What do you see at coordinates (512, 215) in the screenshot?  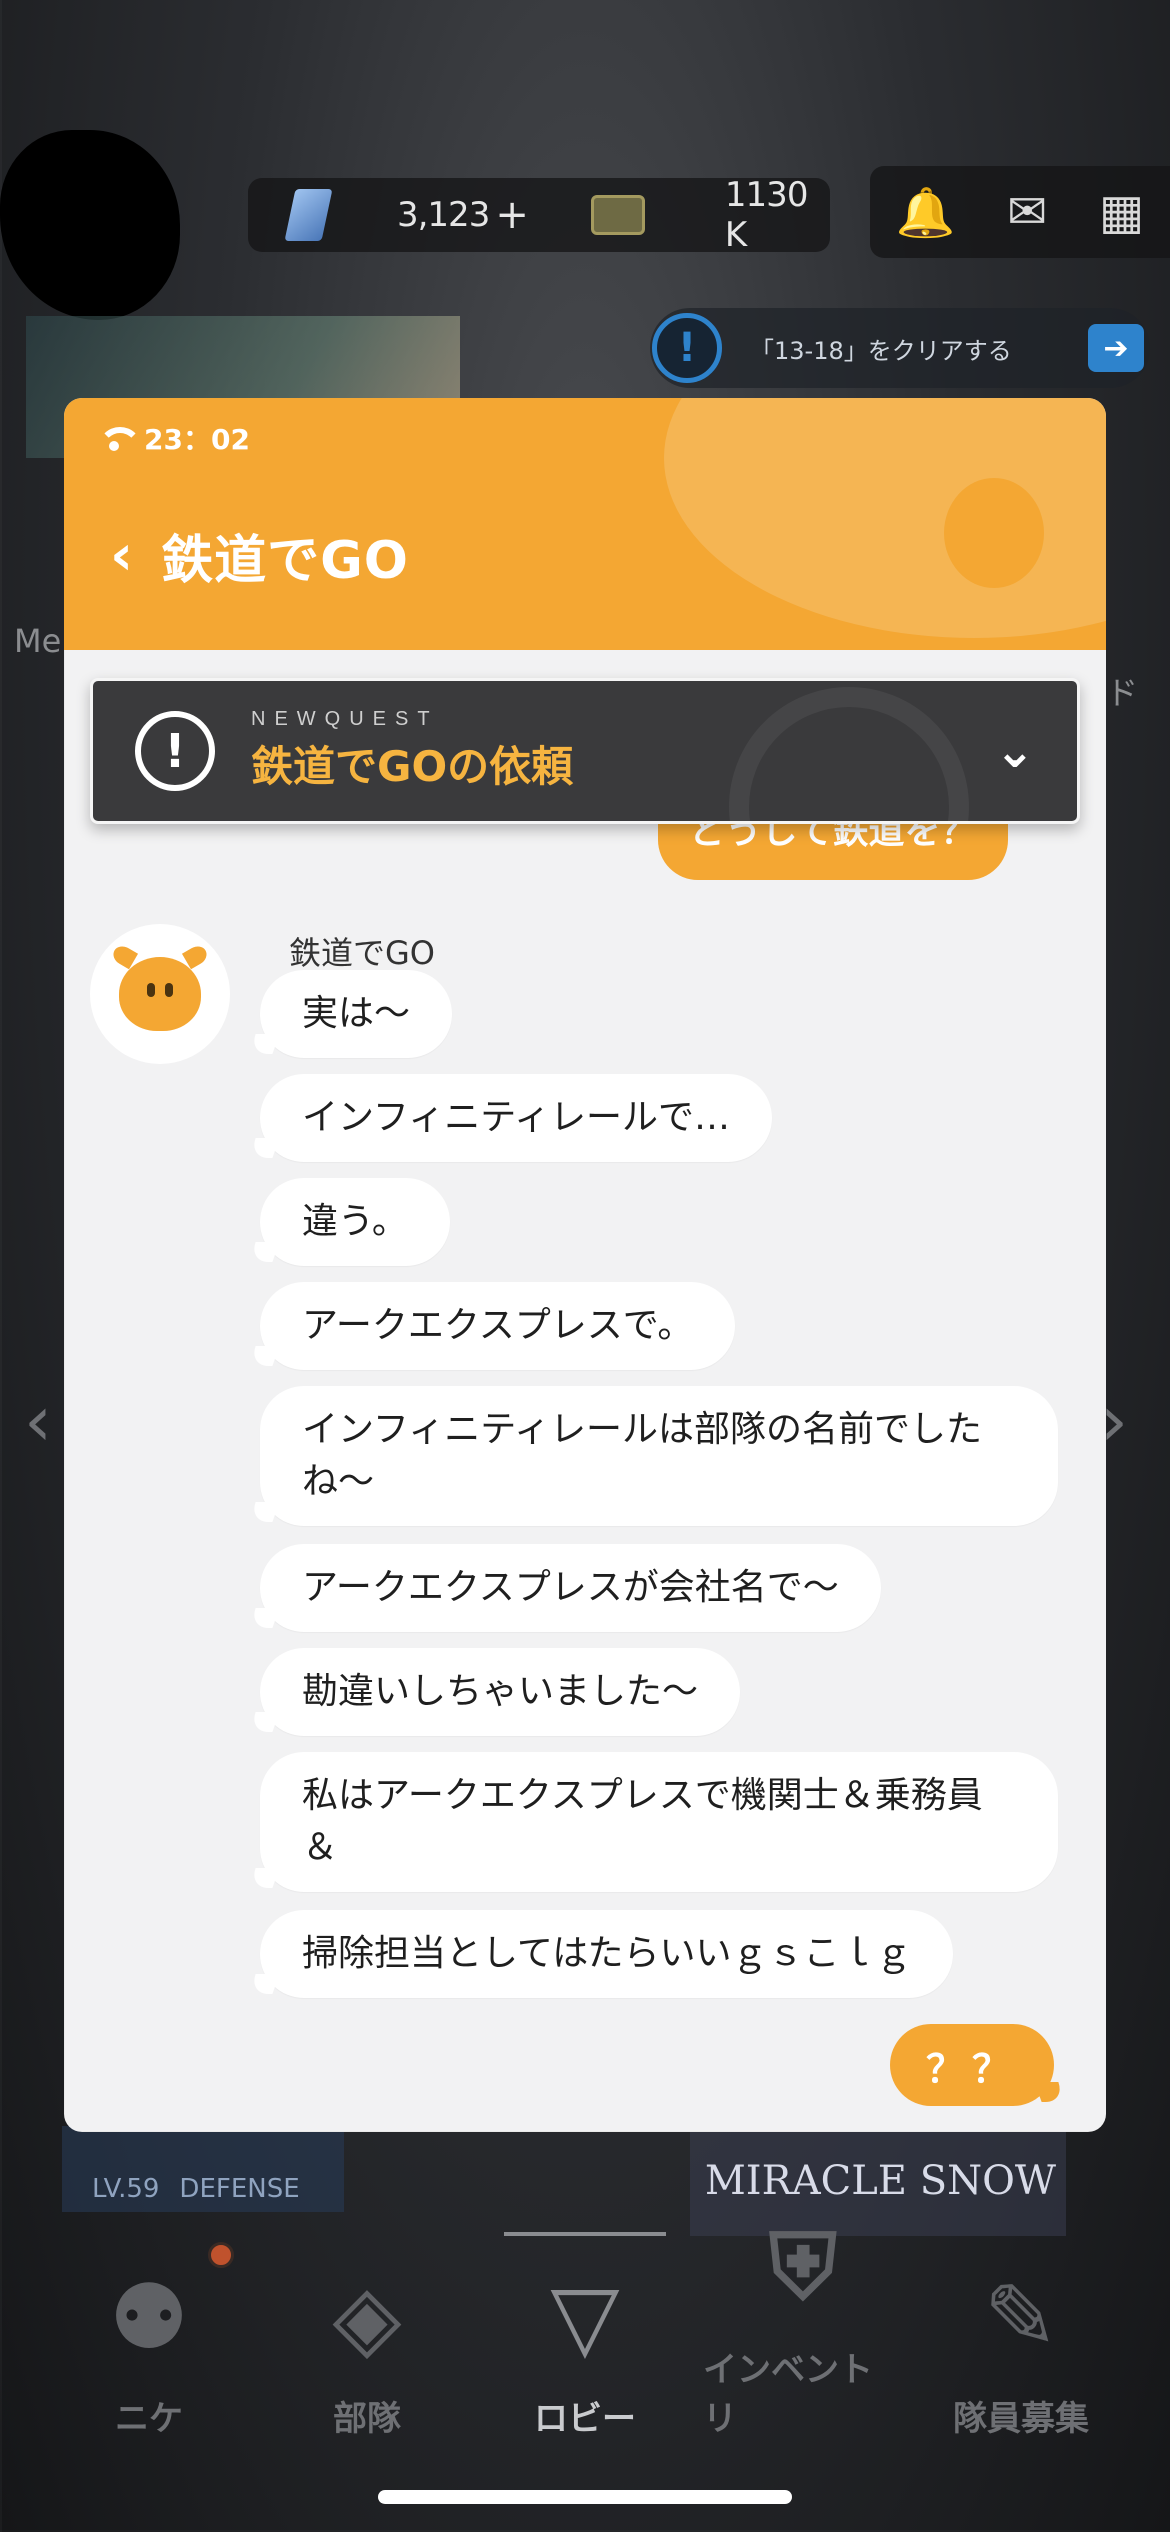 I see `add-gem-button: +` at bounding box center [512, 215].